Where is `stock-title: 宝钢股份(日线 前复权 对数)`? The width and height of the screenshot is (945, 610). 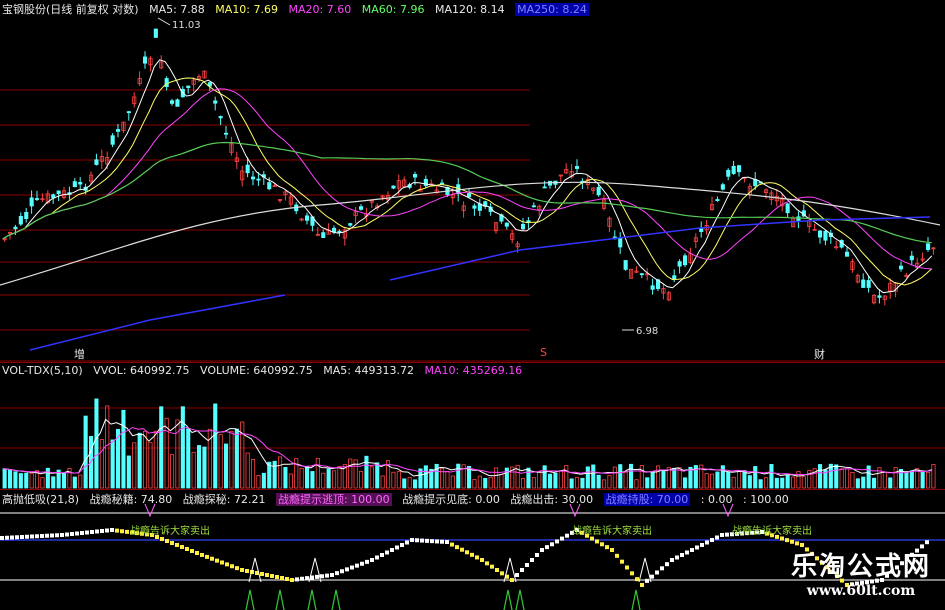
stock-title: 宝钢股份(日线 前复权 对数) is located at coordinates (70, 9).